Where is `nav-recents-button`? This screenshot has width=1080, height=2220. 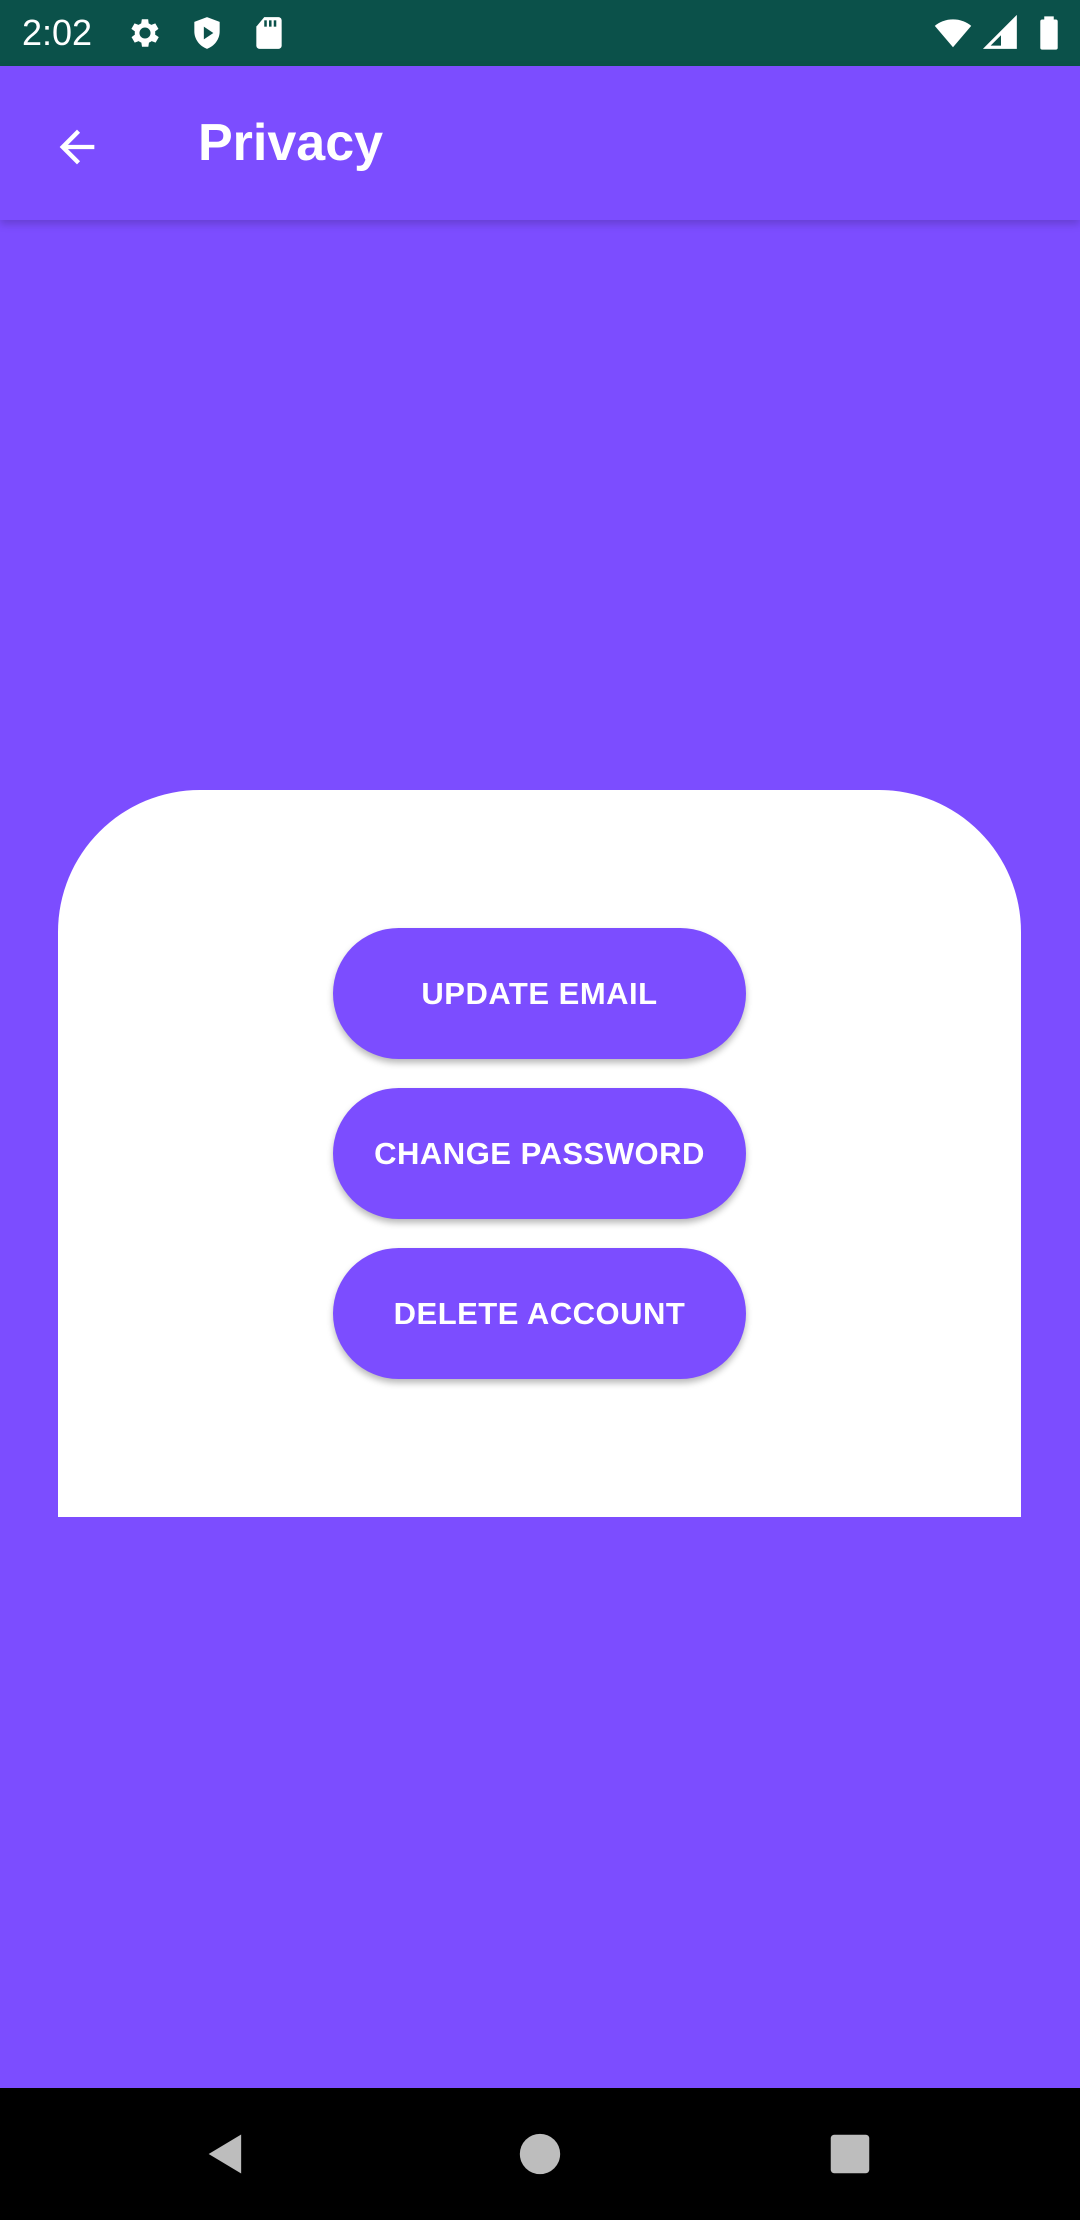 nav-recents-button is located at coordinates (850, 2154).